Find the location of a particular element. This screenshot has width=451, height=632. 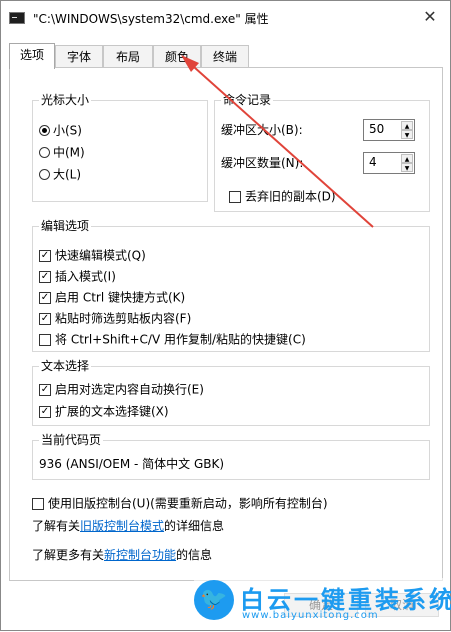

radio-cursor-medium: 中(M) is located at coordinates (62, 152).